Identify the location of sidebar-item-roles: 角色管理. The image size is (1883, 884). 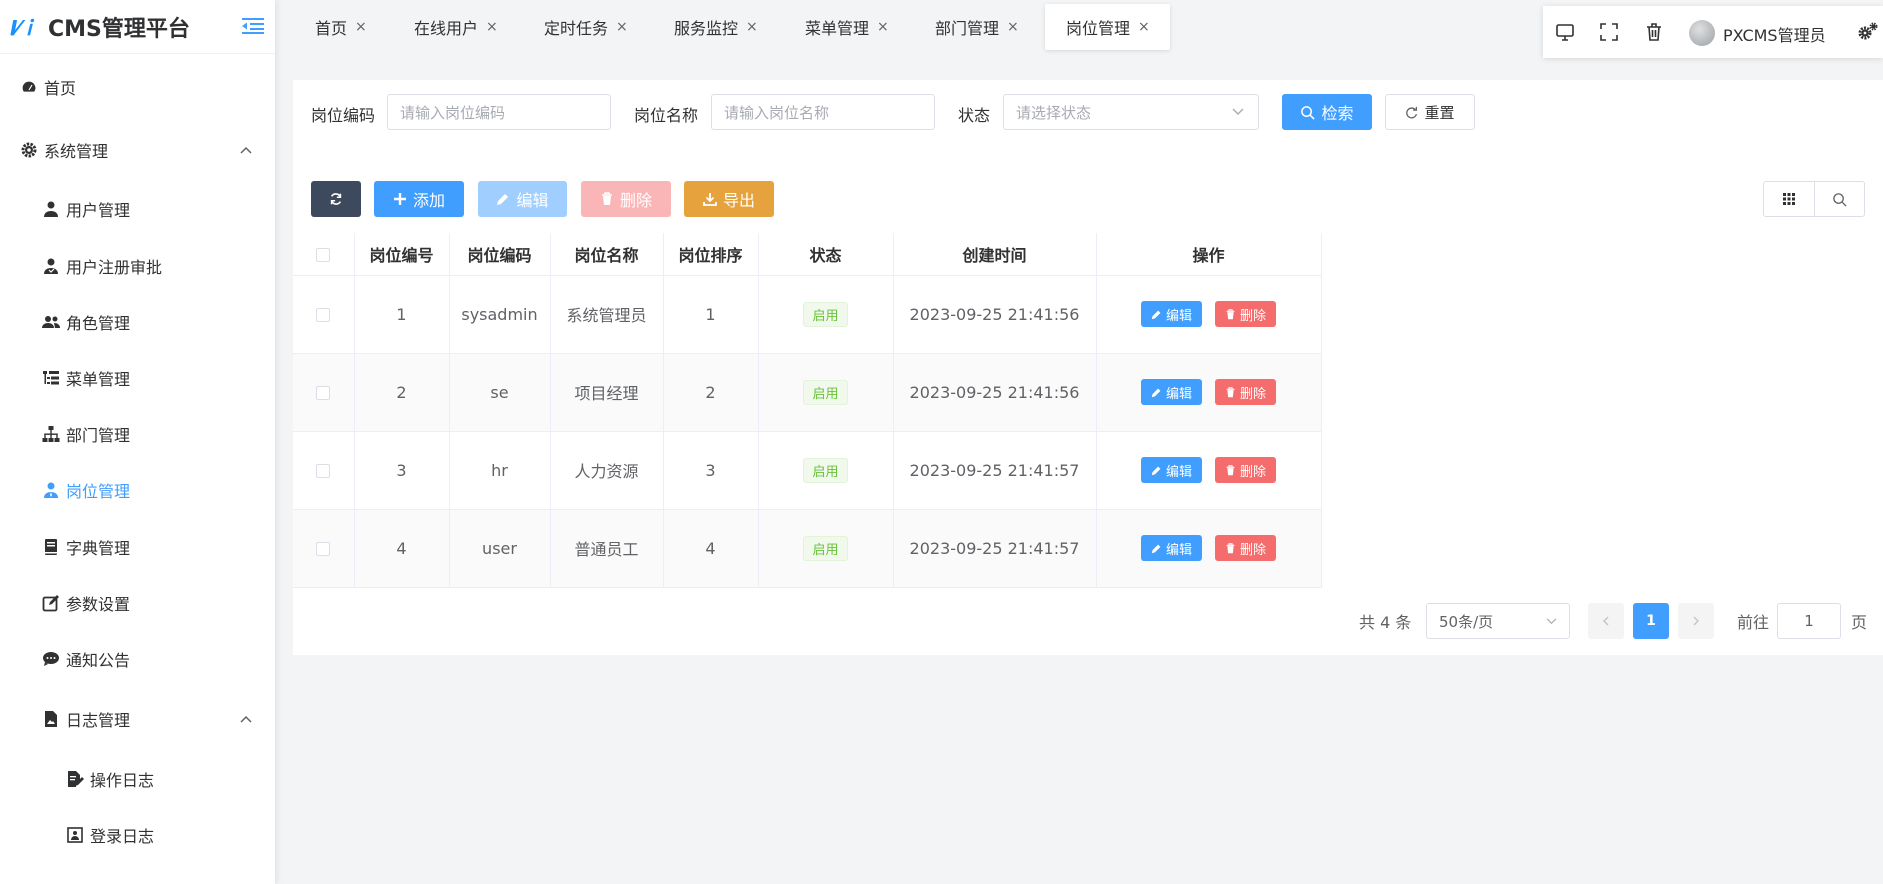
(86, 322).